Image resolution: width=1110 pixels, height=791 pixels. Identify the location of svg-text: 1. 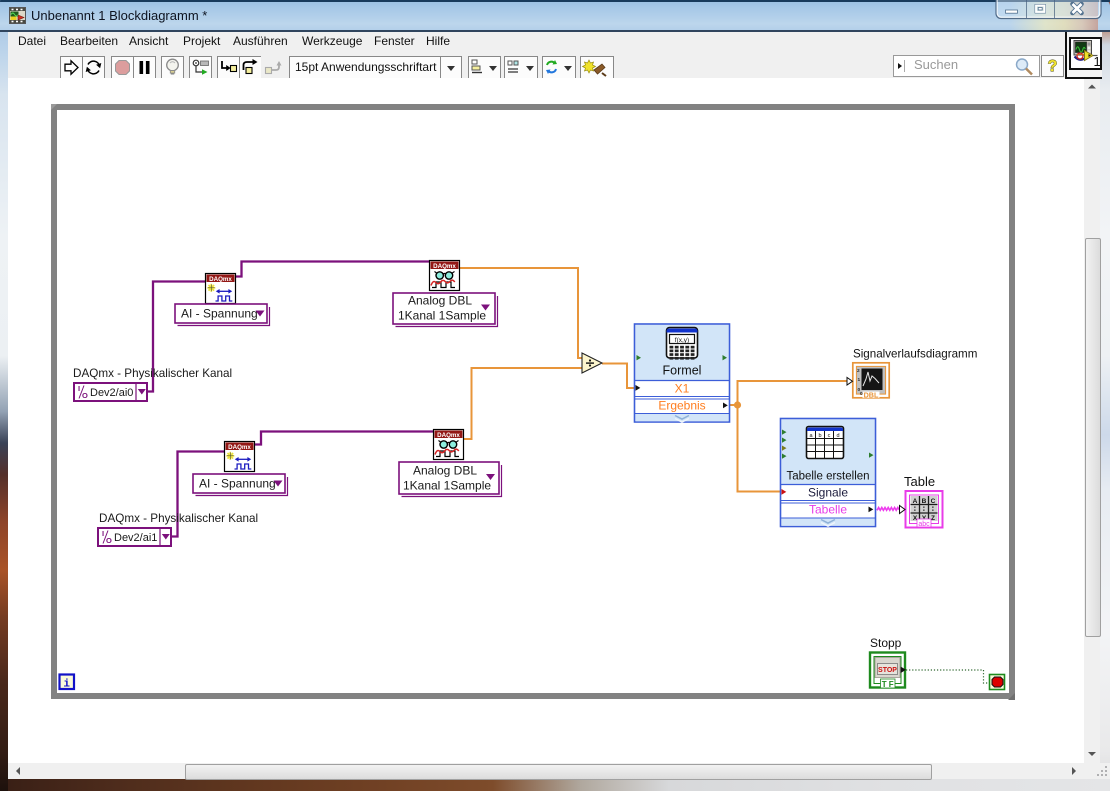
(859, 380).